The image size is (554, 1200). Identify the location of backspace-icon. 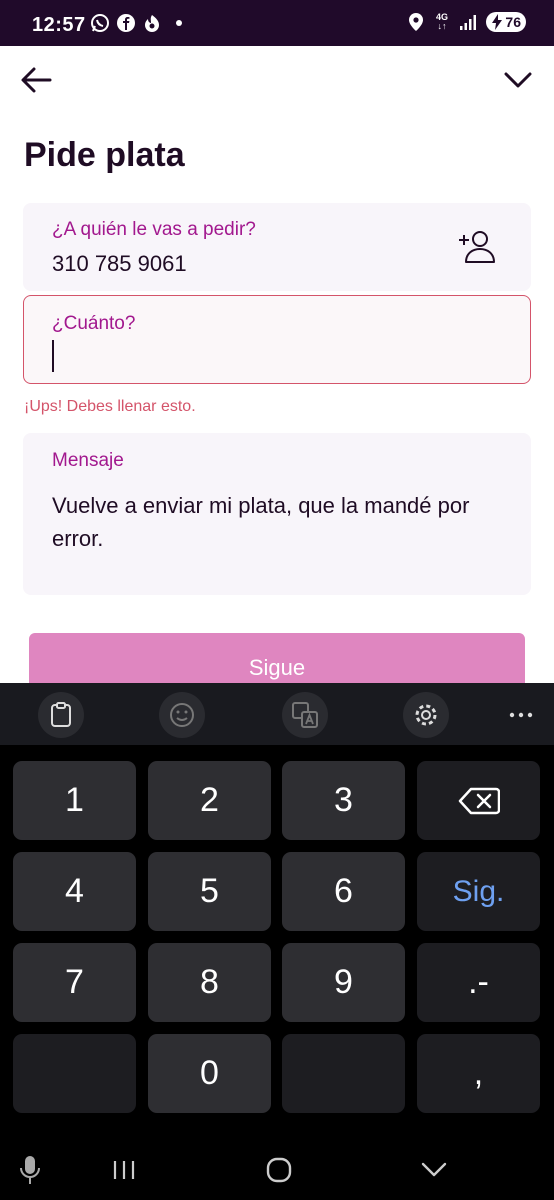
(479, 800).